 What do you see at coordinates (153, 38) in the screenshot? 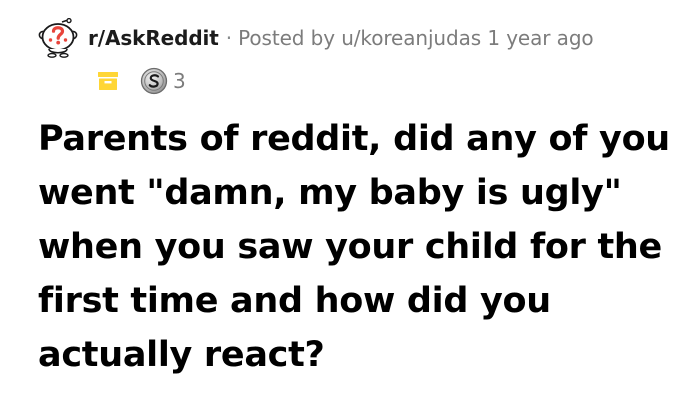
I see `subreddit-link: r/AskReddit` at bounding box center [153, 38].